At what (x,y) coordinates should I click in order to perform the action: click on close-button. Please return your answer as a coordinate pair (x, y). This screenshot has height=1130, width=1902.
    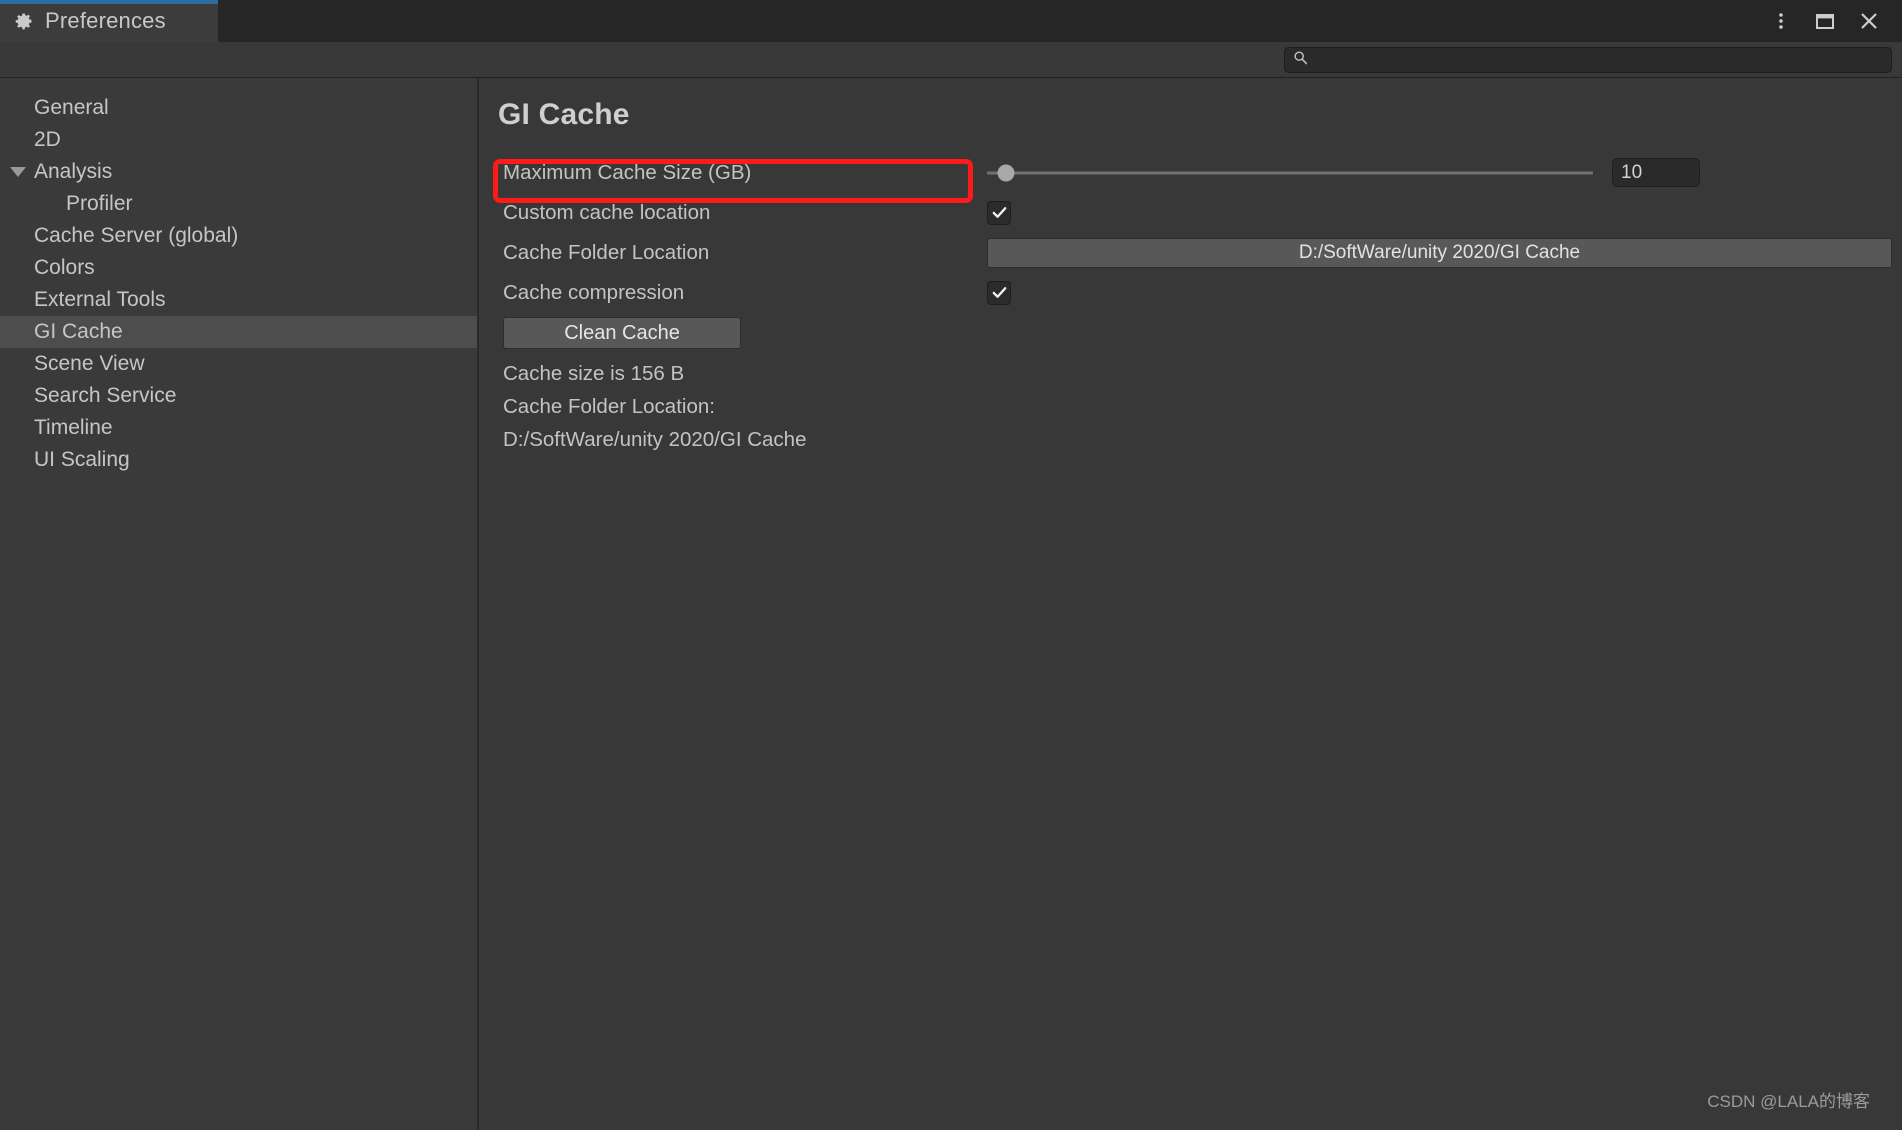
    Looking at the image, I should click on (1869, 21).